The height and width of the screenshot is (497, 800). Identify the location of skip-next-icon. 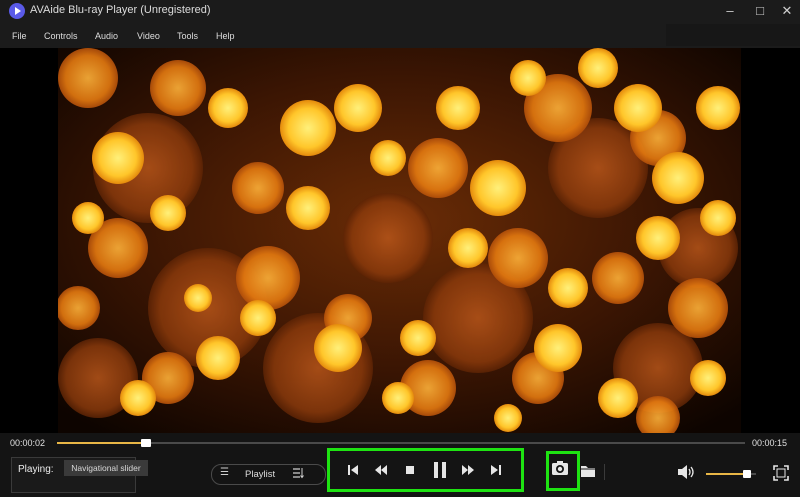
(496, 470).